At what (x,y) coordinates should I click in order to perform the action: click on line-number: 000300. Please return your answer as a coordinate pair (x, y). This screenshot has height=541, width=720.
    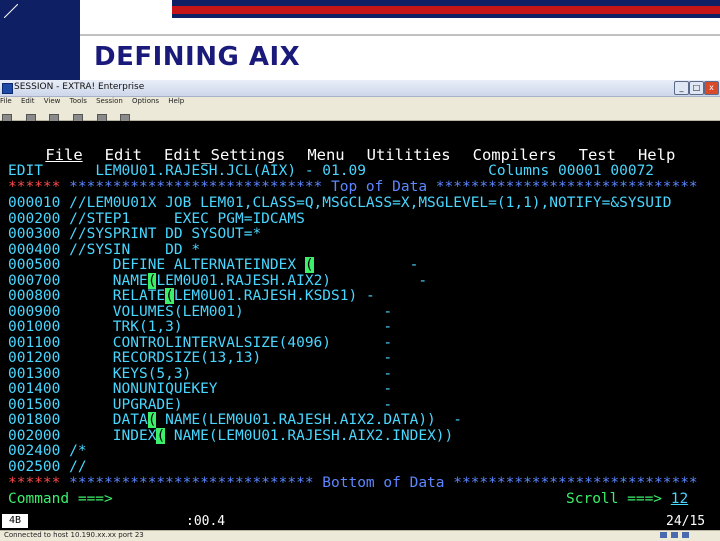
    Looking at the image, I should click on (34, 234).